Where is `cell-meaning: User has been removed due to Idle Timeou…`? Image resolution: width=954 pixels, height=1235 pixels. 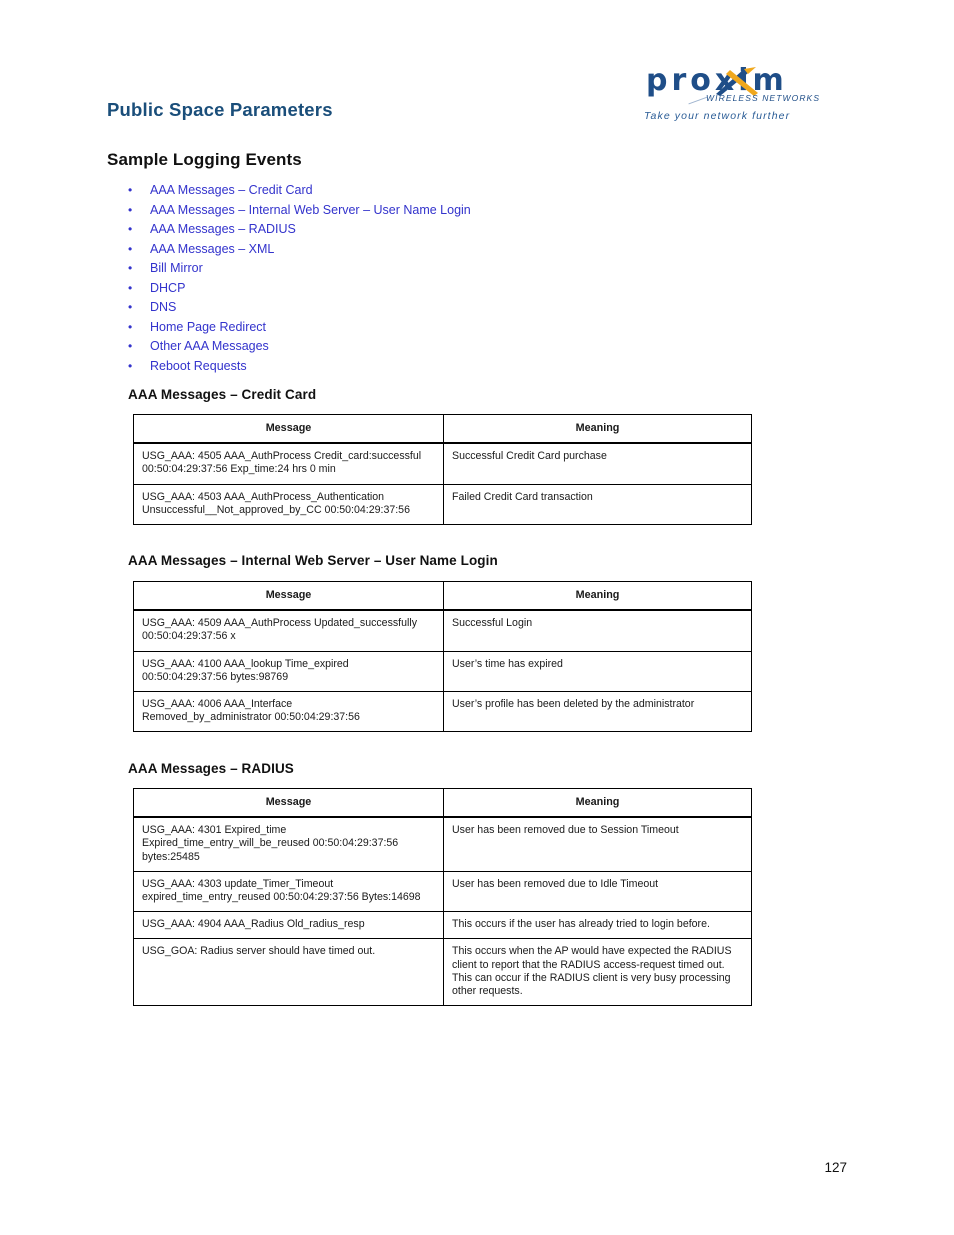 cell-meaning: User has been removed due to Idle Timeou… is located at coordinates (597, 891).